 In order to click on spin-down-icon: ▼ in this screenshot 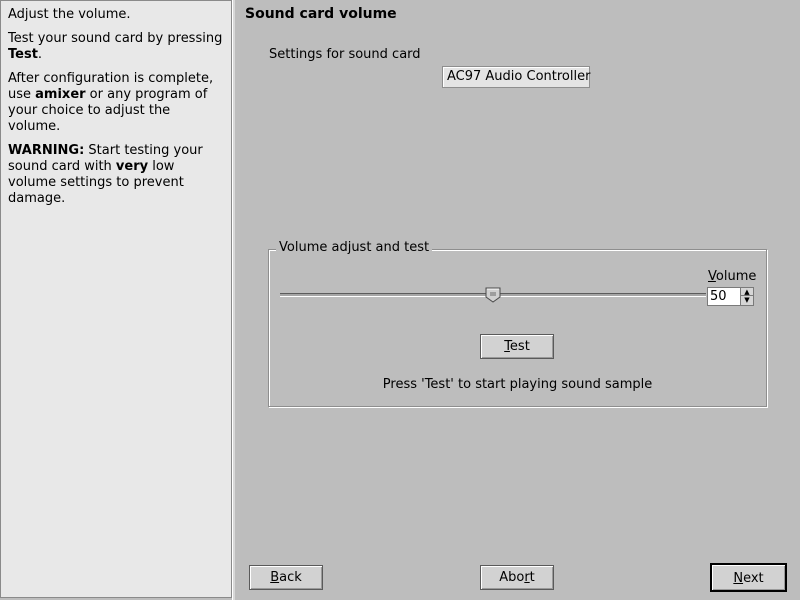, I will do `click(746, 300)`.